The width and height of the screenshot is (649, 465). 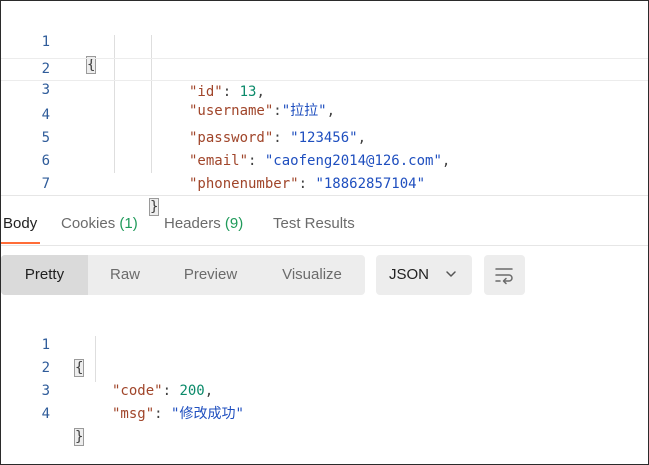 I want to click on json-key: "msg", so click(x=133, y=414).